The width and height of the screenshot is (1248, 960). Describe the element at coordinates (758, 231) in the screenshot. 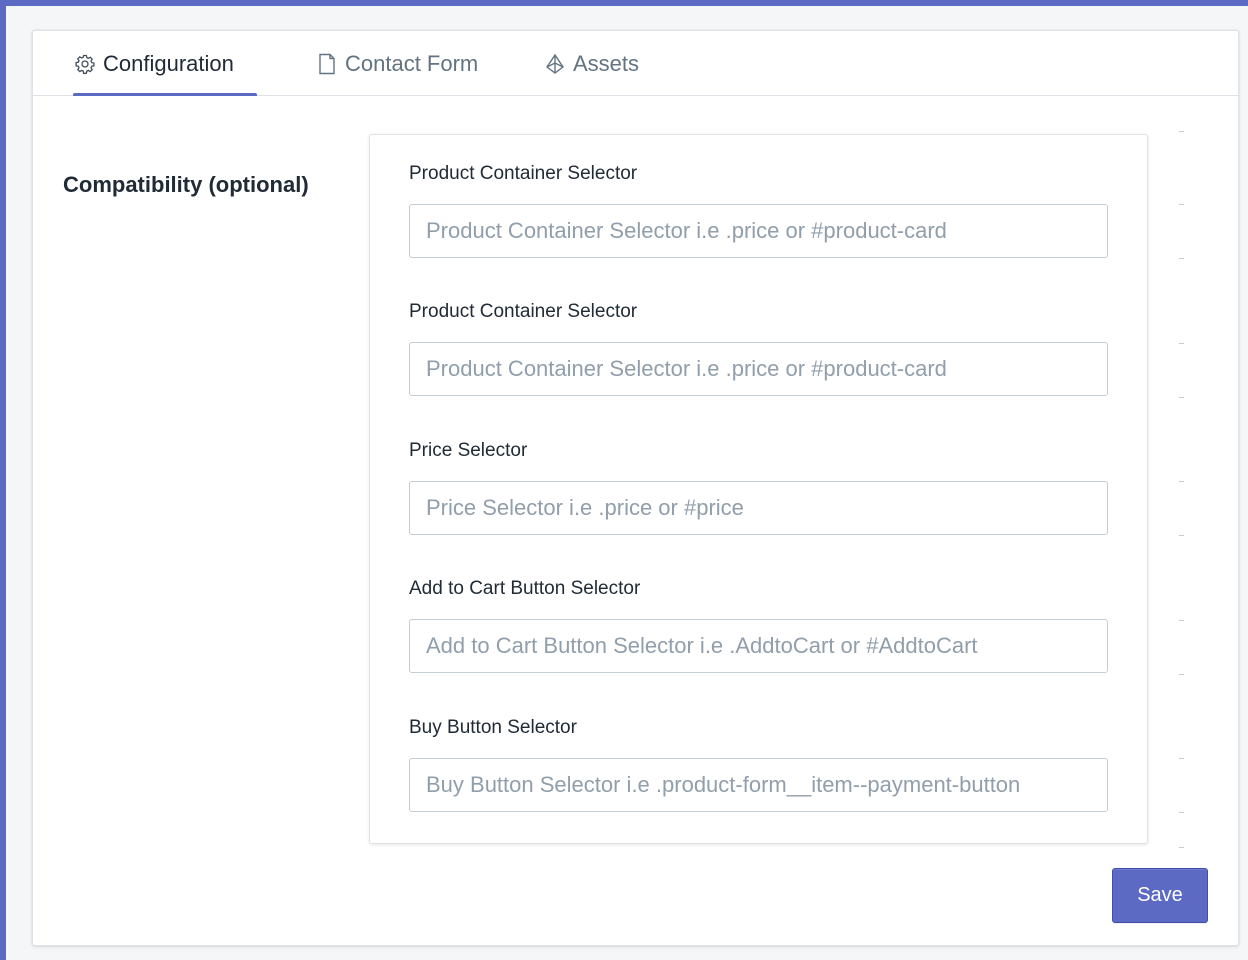

I see `product-container-selector-input` at that location.